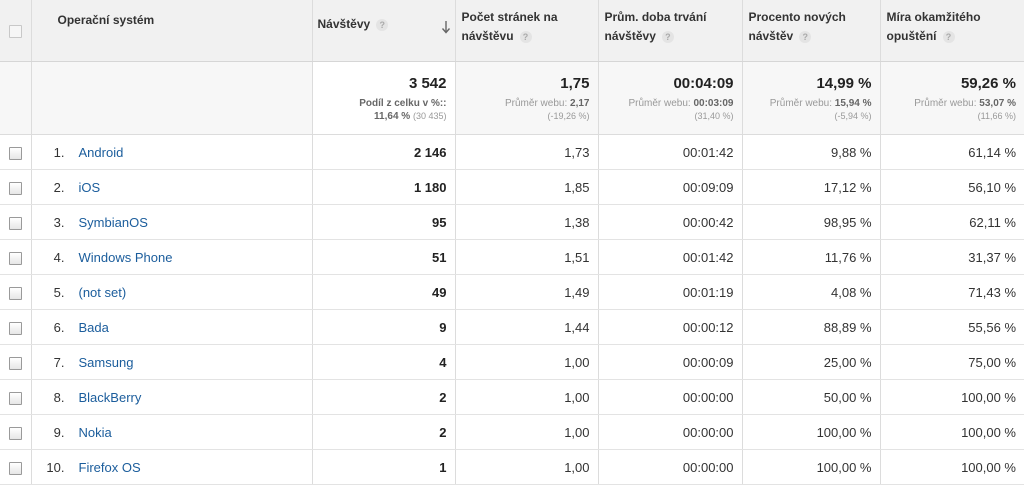  Describe the element at coordinates (952, 292) in the screenshot. I see `bounce-rate-cell: 71,43 %` at that location.